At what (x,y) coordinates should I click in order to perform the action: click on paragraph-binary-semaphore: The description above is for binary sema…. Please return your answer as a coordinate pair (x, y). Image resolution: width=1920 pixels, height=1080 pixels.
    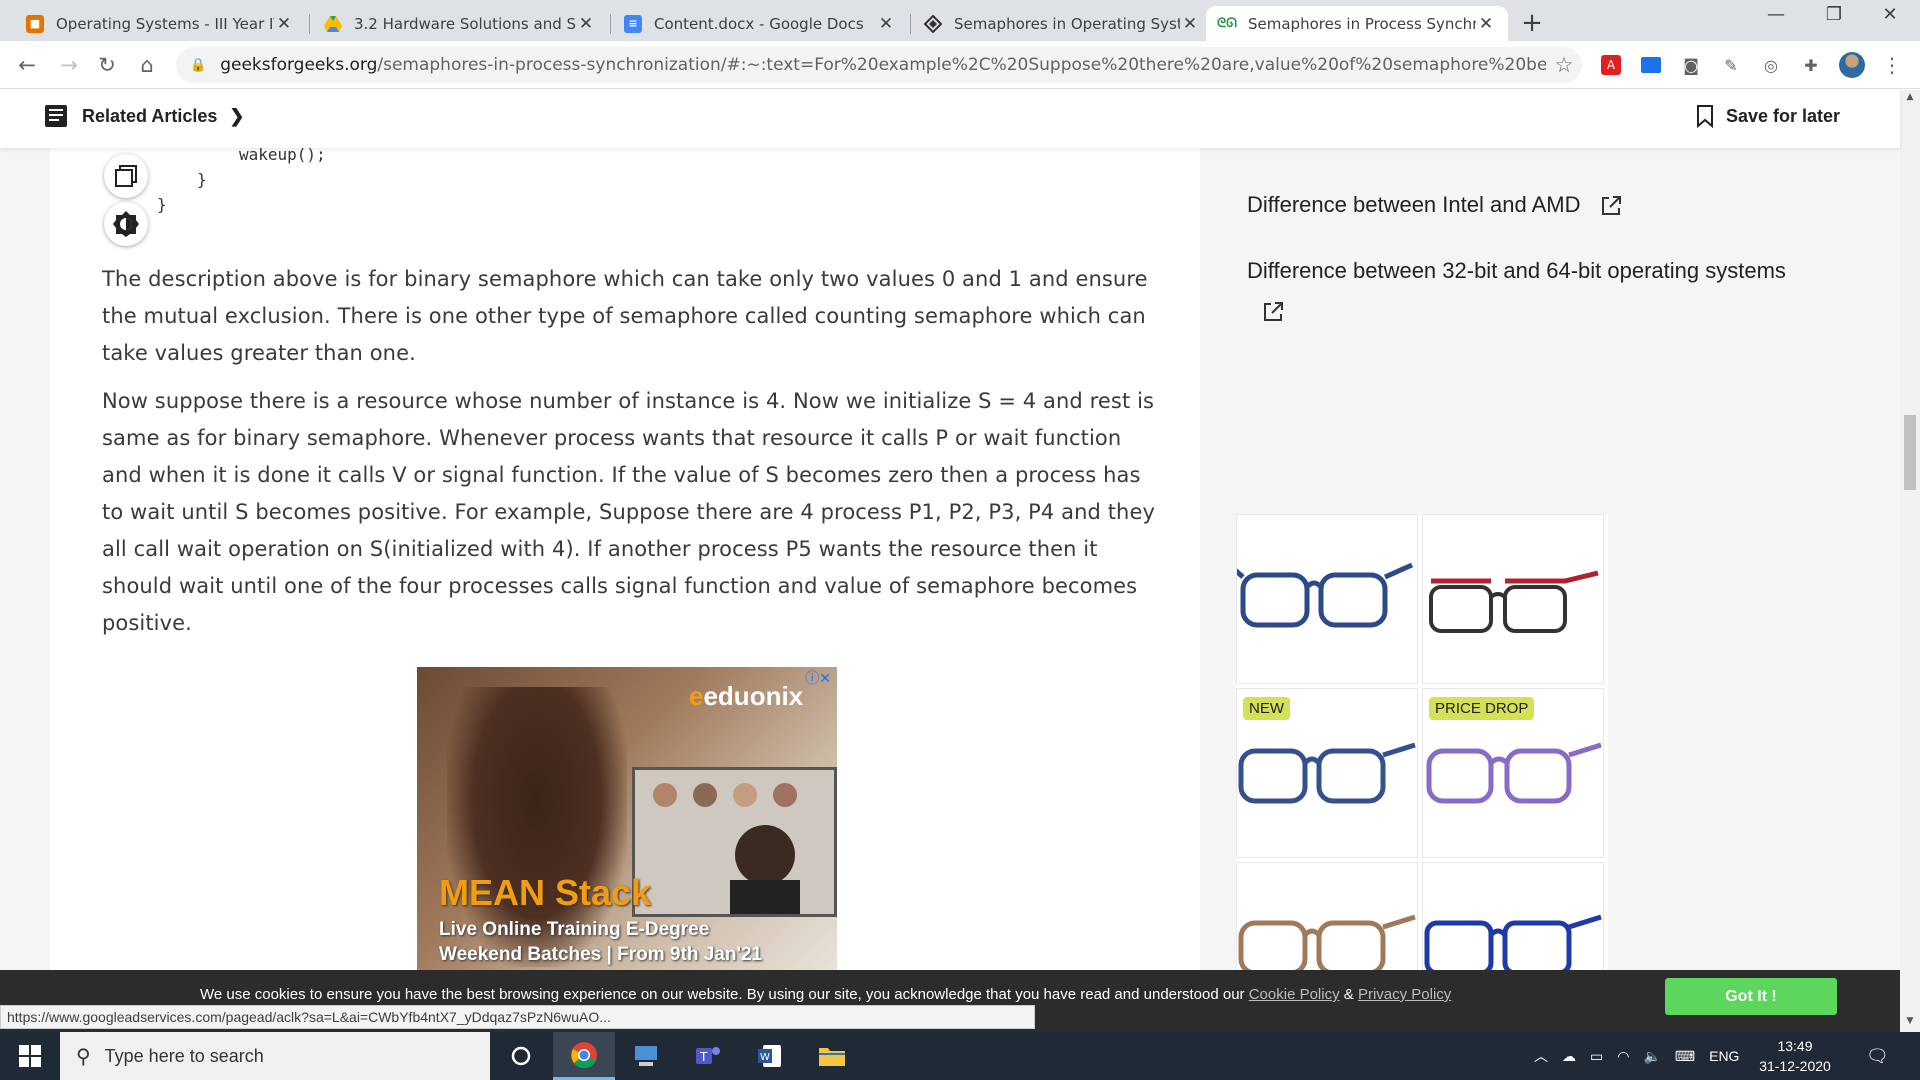
    Looking at the image, I should click on (625, 316).